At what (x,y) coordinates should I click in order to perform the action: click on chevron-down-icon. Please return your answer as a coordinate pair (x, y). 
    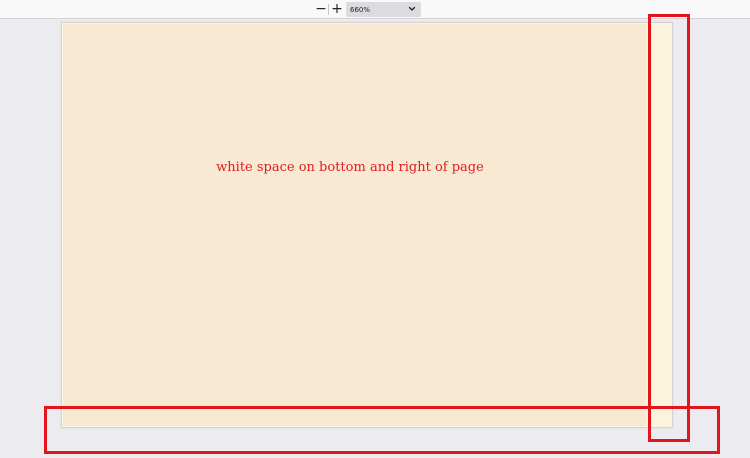
    Looking at the image, I should click on (412, 8).